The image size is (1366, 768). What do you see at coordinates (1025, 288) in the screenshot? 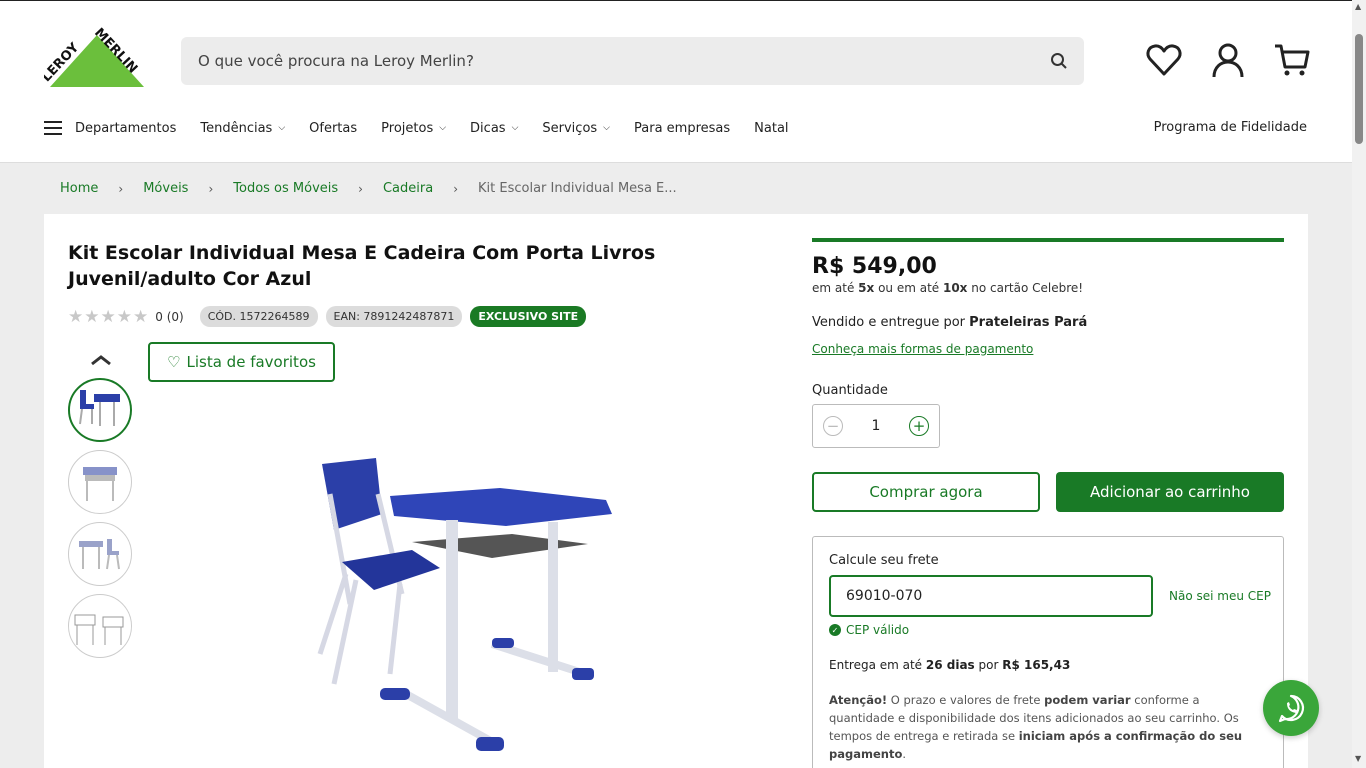
I see `installments-post: no cartão Celebre!` at bounding box center [1025, 288].